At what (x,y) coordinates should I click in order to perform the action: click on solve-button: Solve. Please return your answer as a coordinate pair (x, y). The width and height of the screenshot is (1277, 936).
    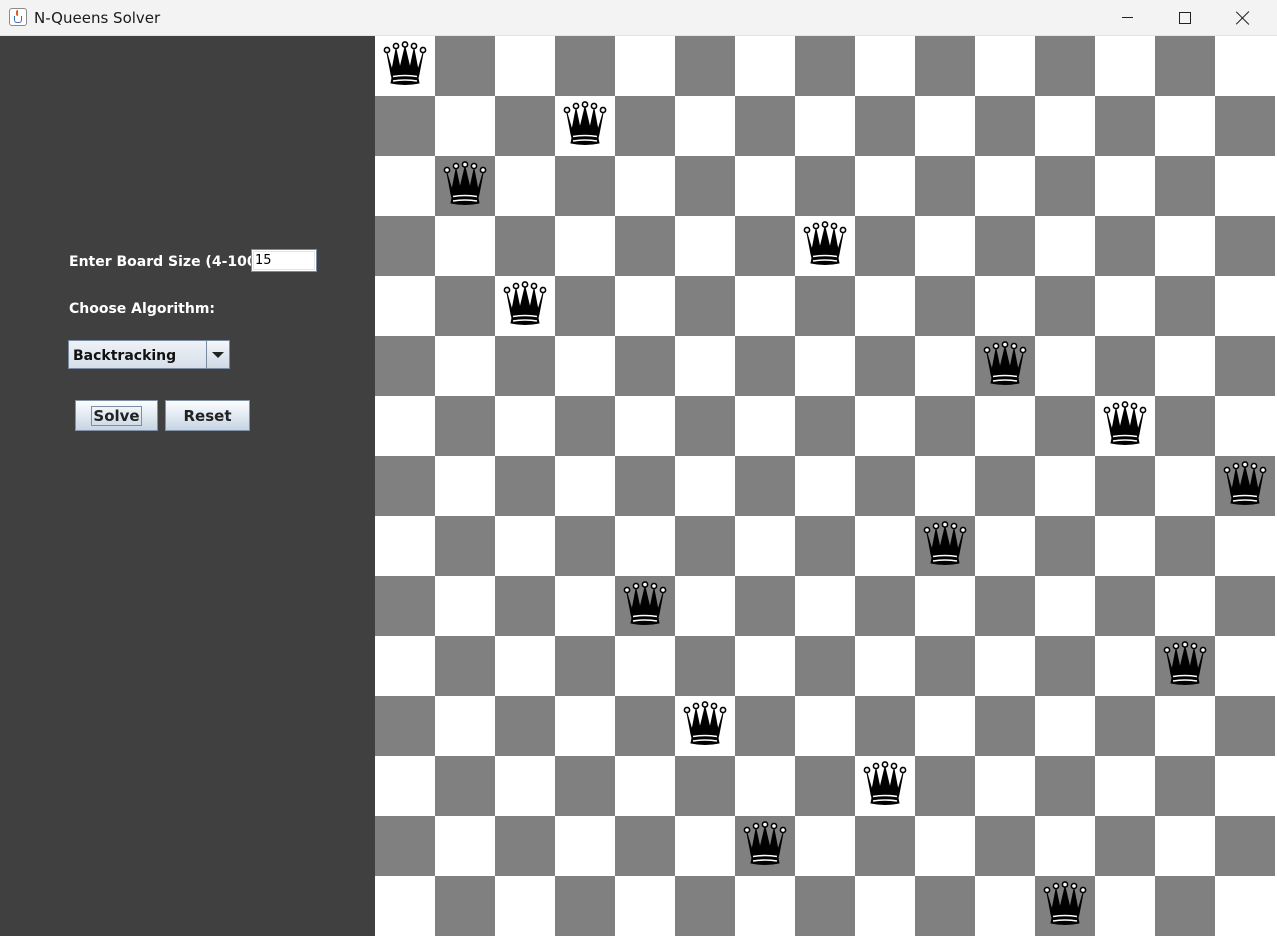
    Looking at the image, I should click on (116, 415).